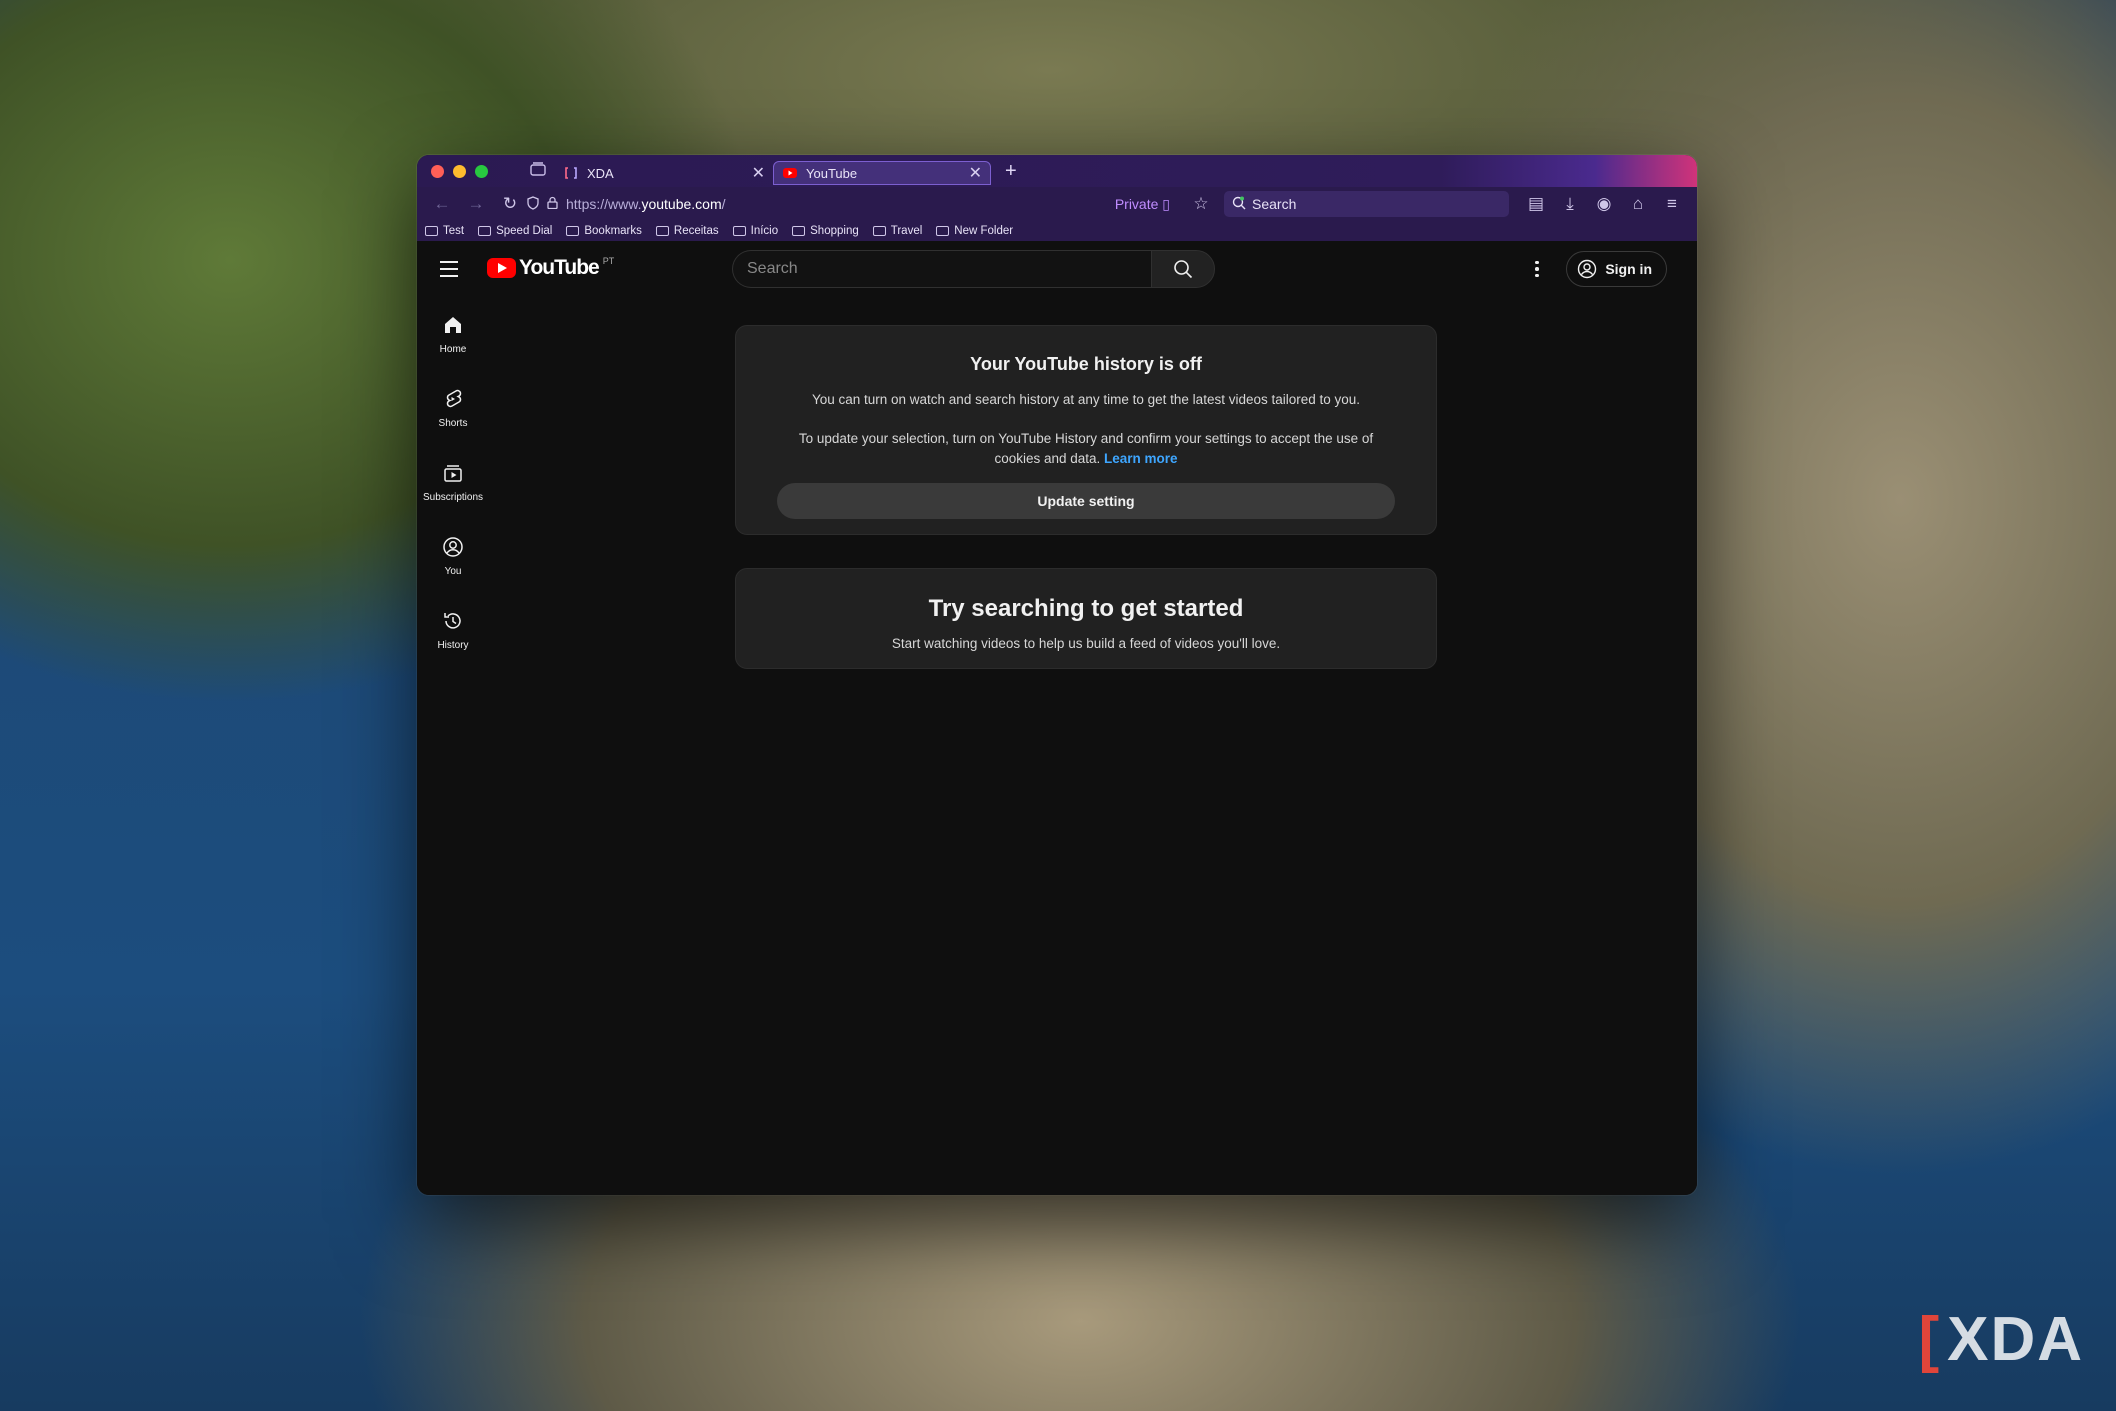  What do you see at coordinates (453, 324) in the screenshot?
I see `home-icon` at bounding box center [453, 324].